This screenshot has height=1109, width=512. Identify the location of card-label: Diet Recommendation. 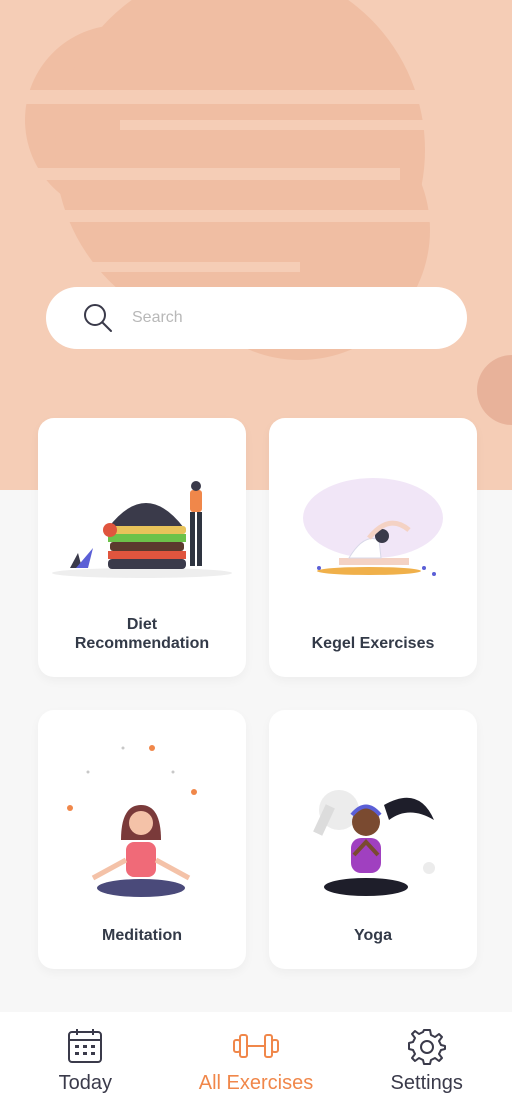
(142, 634).